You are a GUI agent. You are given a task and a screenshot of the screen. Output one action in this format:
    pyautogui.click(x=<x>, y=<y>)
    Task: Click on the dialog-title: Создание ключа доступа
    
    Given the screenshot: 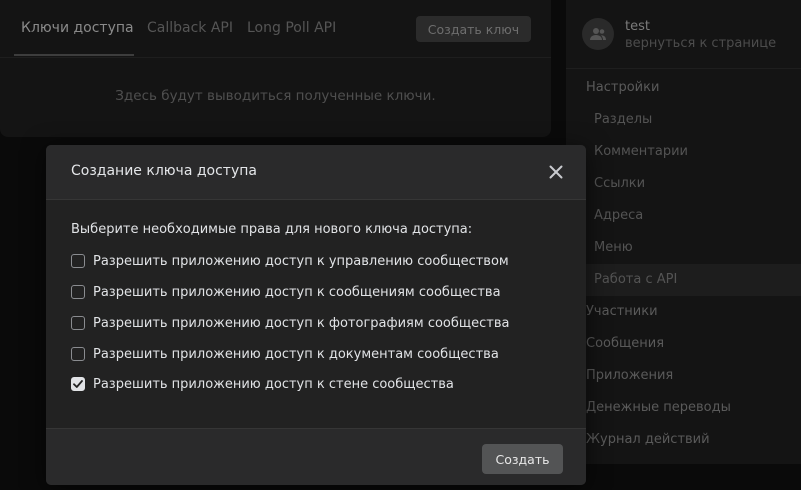 What is the action you would take?
    pyautogui.click(x=164, y=171)
    